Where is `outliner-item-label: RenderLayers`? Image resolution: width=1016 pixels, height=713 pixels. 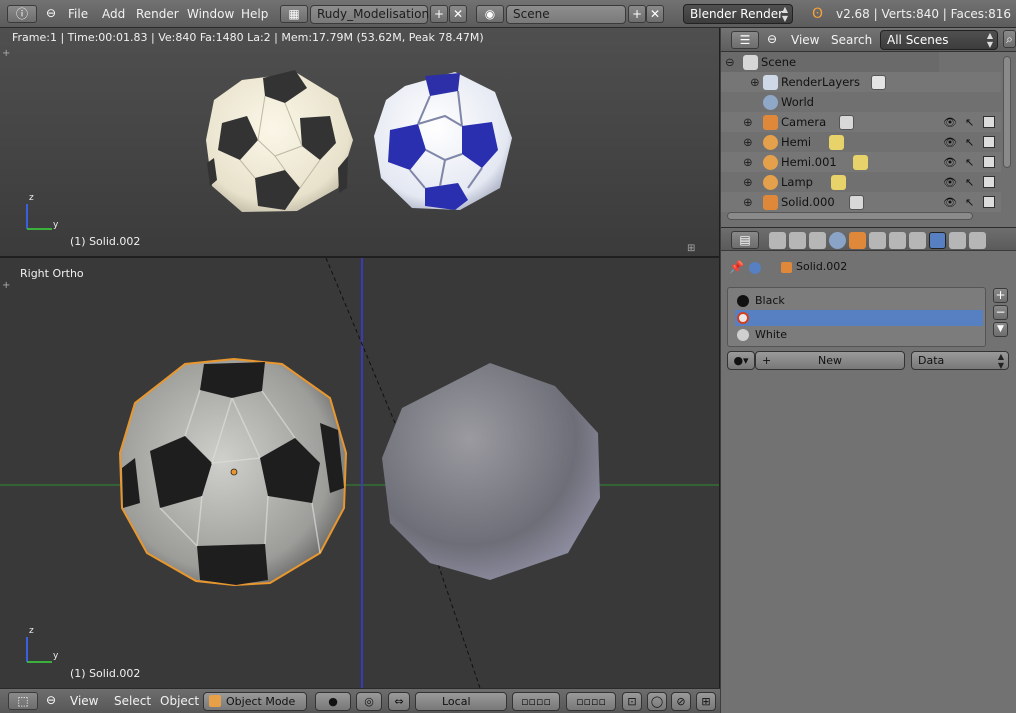 outliner-item-label: RenderLayers is located at coordinates (820, 82).